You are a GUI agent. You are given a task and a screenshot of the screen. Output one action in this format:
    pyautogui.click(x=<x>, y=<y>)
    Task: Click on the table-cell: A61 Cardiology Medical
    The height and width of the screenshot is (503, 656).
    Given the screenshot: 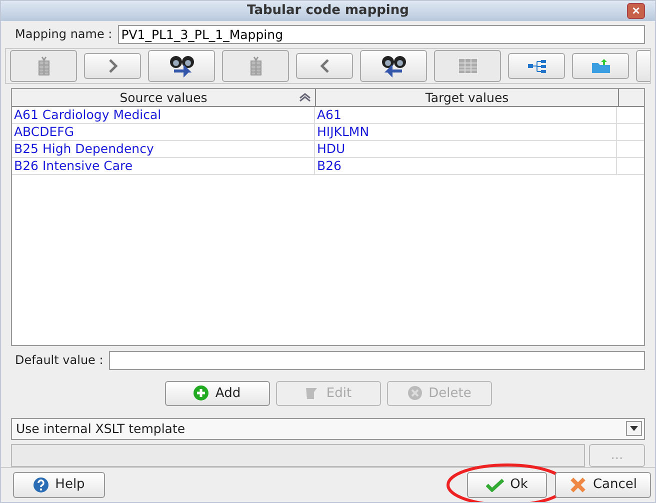 What is the action you would take?
    pyautogui.click(x=163, y=114)
    